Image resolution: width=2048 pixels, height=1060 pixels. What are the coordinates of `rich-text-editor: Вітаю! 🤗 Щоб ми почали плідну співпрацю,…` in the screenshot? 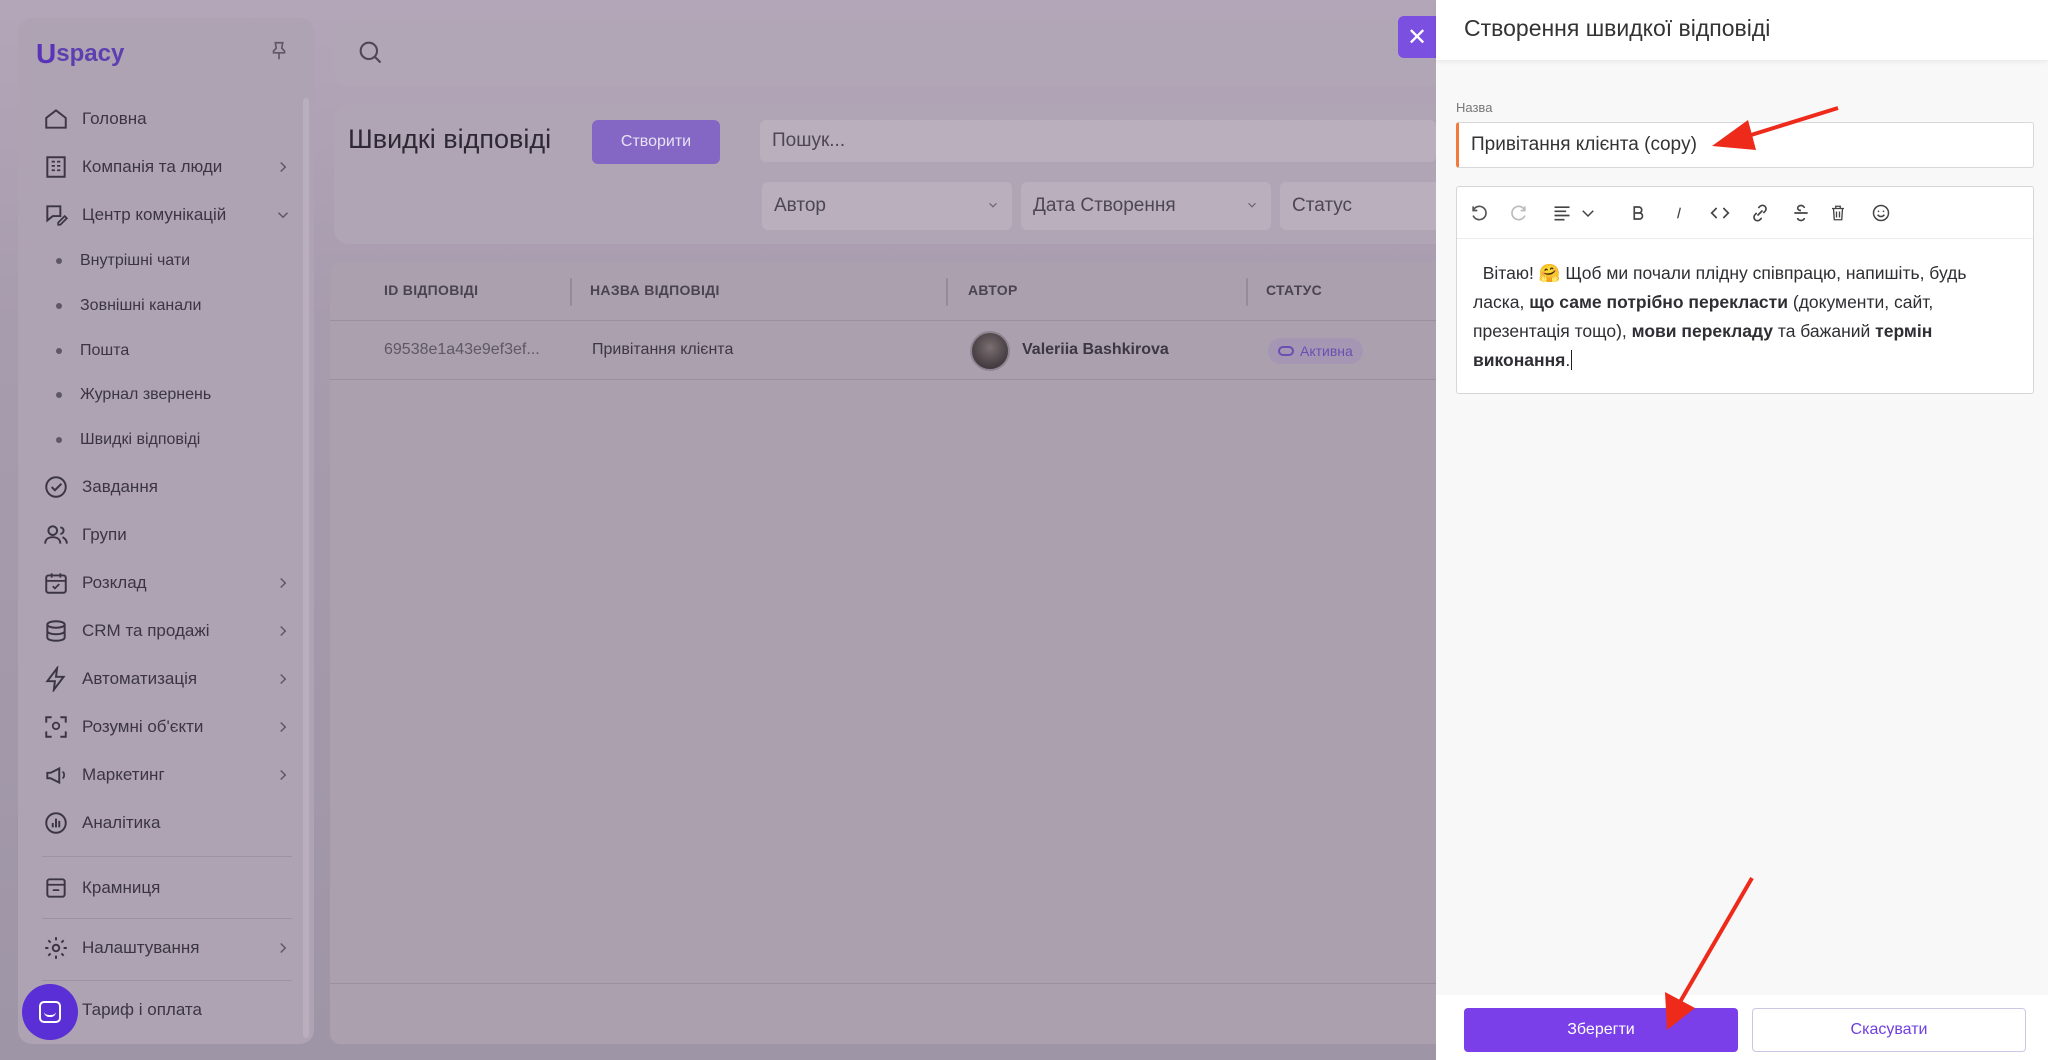 It's located at (1745, 290).